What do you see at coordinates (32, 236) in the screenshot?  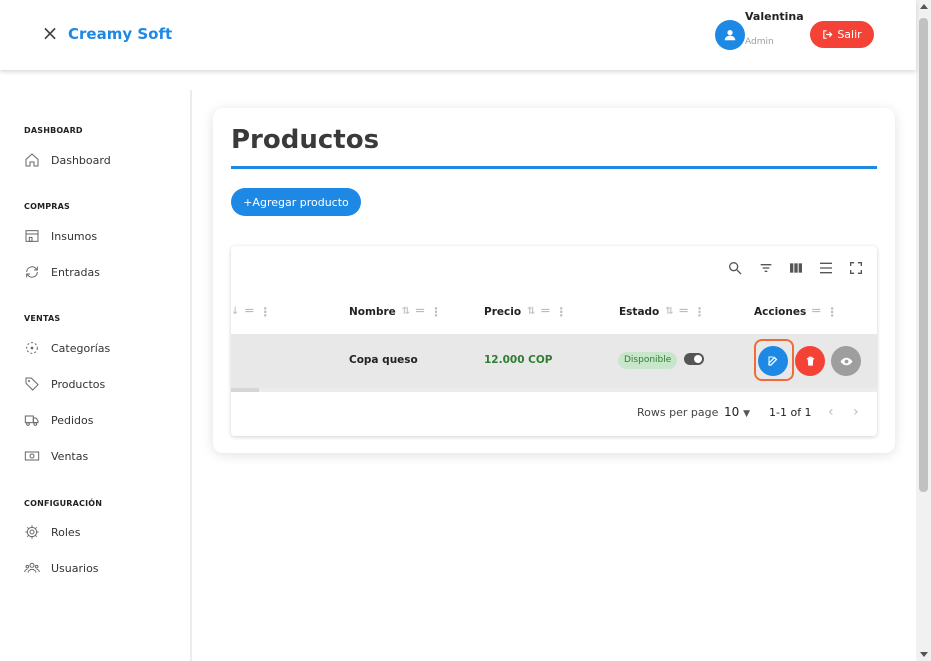 I see `store-icon` at bounding box center [32, 236].